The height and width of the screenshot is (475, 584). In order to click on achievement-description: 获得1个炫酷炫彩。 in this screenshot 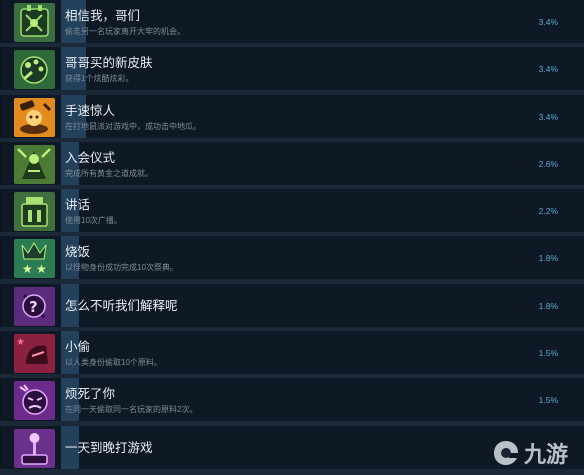, I will do `click(99, 79)`.